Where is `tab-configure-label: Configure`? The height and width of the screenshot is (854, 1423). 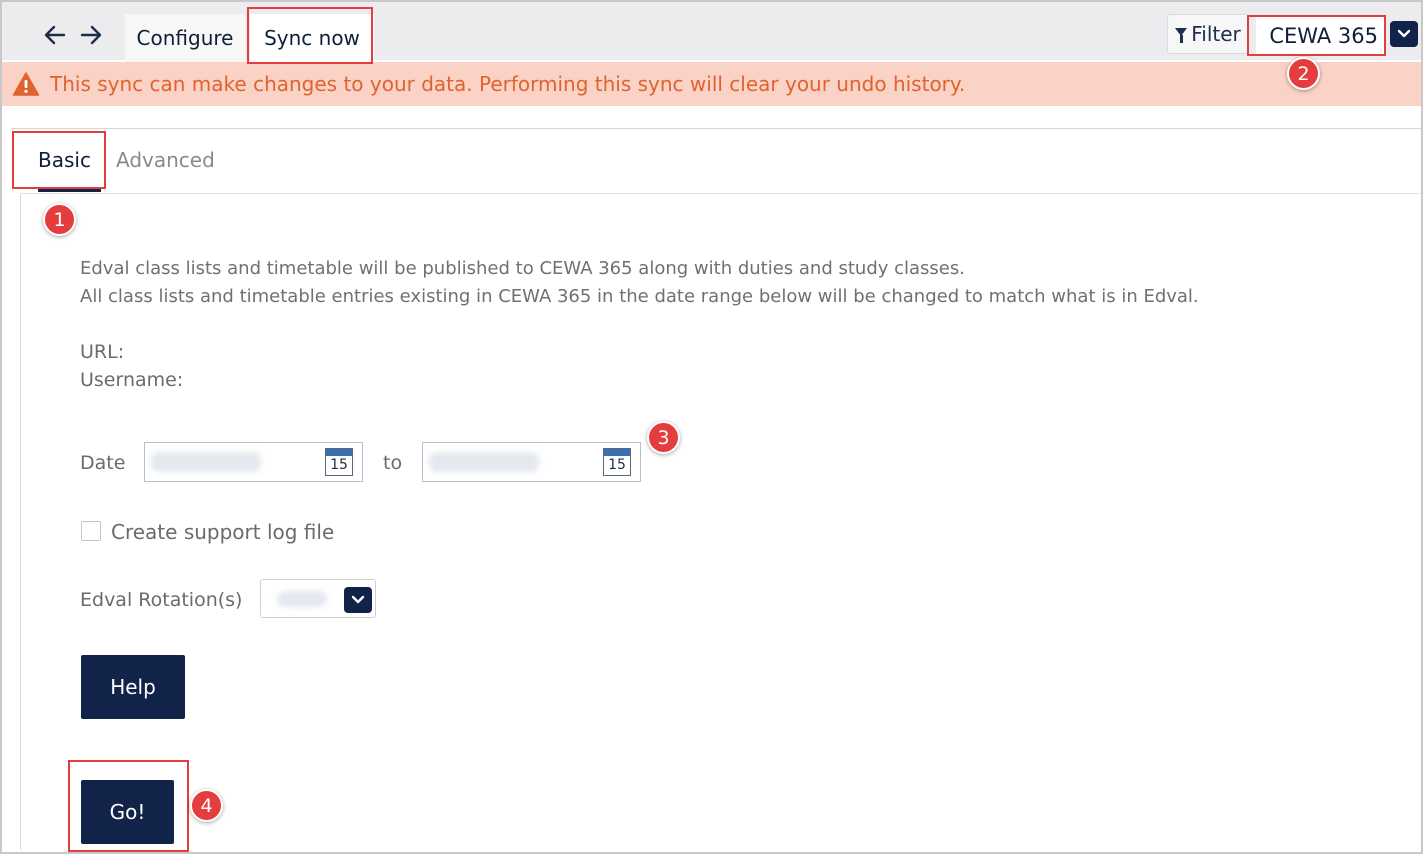 tab-configure-label: Configure is located at coordinates (185, 38).